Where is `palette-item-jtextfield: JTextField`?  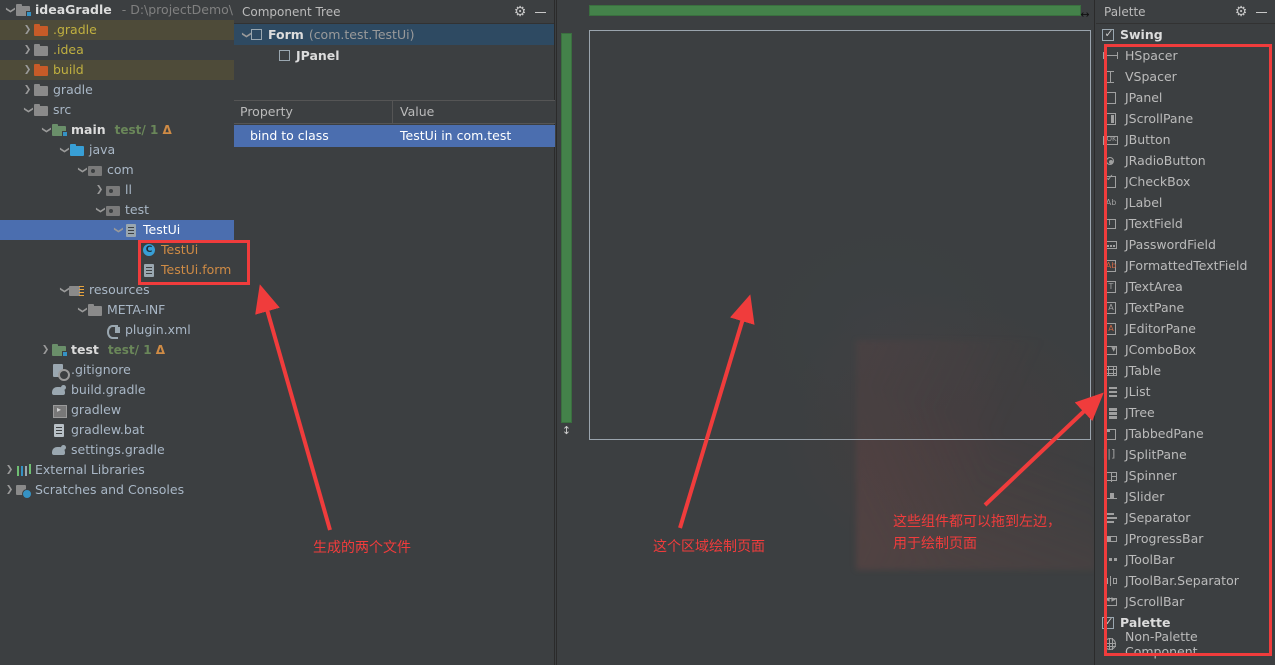 palette-item-jtextfield: JTextField is located at coordinates (1185, 223).